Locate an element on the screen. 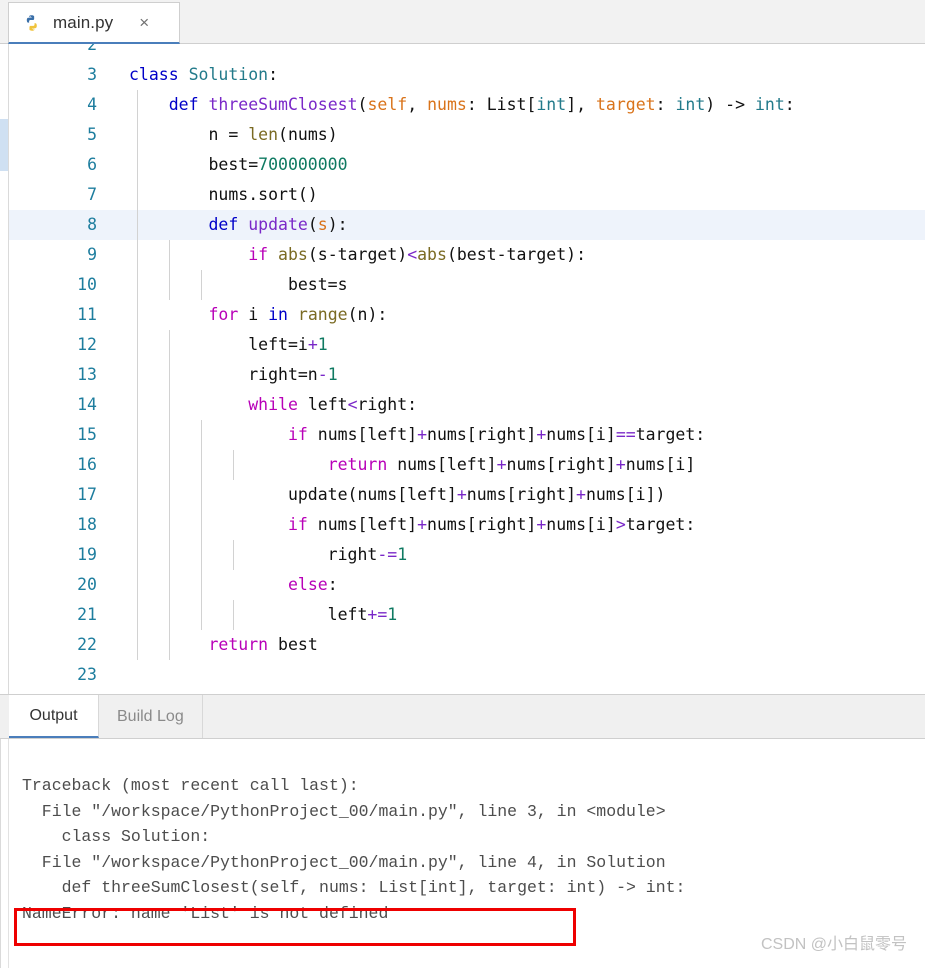  code-token: < is located at coordinates (412, 254).